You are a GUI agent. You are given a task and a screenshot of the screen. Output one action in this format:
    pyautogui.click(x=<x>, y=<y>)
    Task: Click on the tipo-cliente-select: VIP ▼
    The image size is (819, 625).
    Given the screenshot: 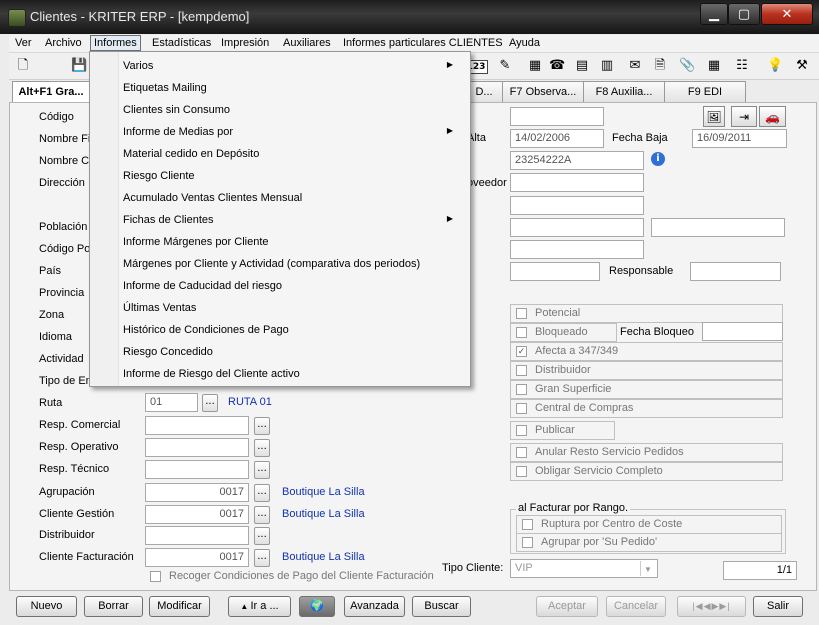 What is the action you would take?
    pyautogui.click(x=584, y=568)
    